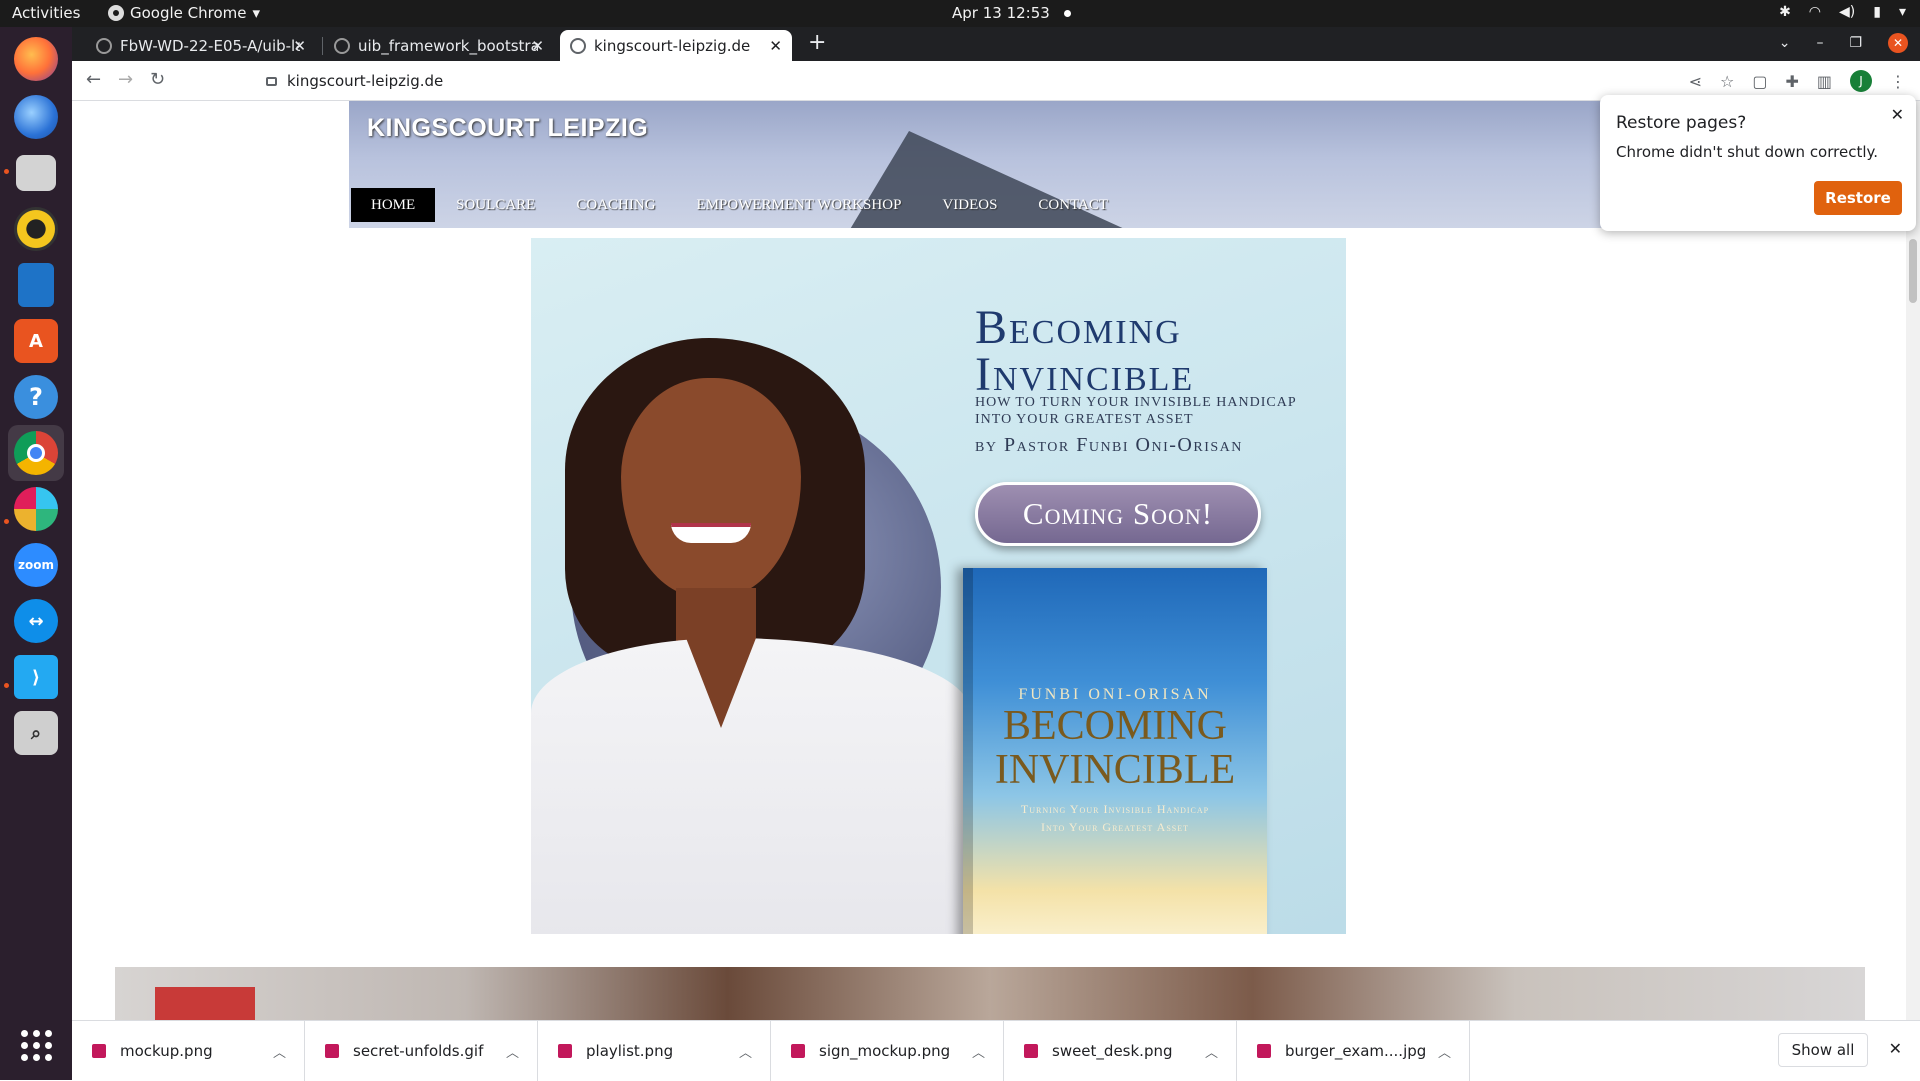 This screenshot has width=1920, height=1081. What do you see at coordinates (36, 229) in the screenshot?
I see `dock-rhythmbox` at bounding box center [36, 229].